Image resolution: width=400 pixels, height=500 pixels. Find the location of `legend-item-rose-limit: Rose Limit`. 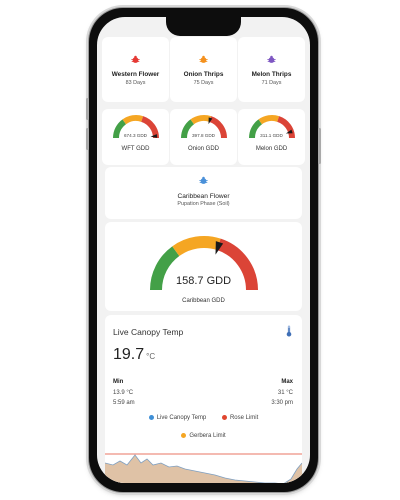

legend-item-rose-limit: Rose Limit is located at coordinates (240, 418).